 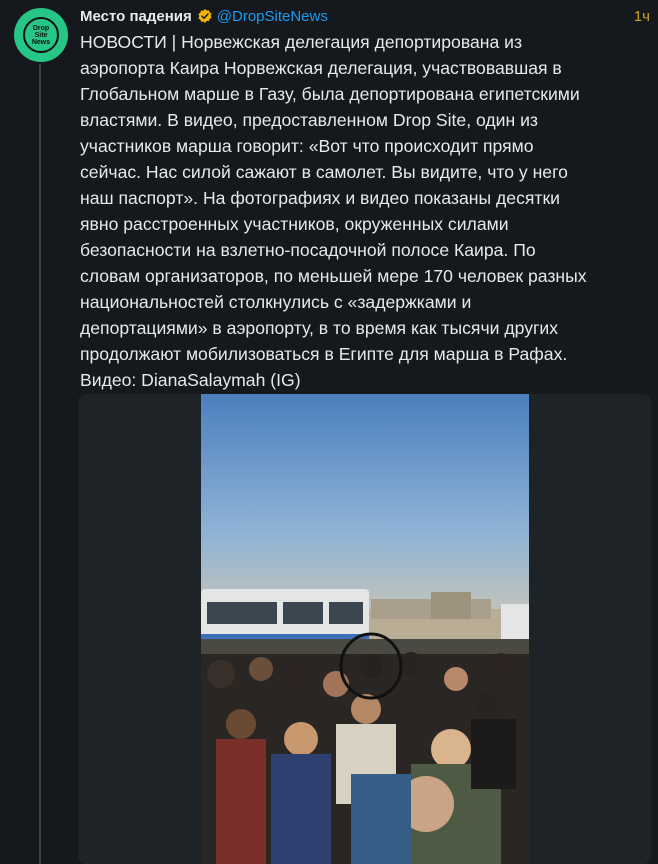 I want to click on thread-line, so click(x=40, y=464).